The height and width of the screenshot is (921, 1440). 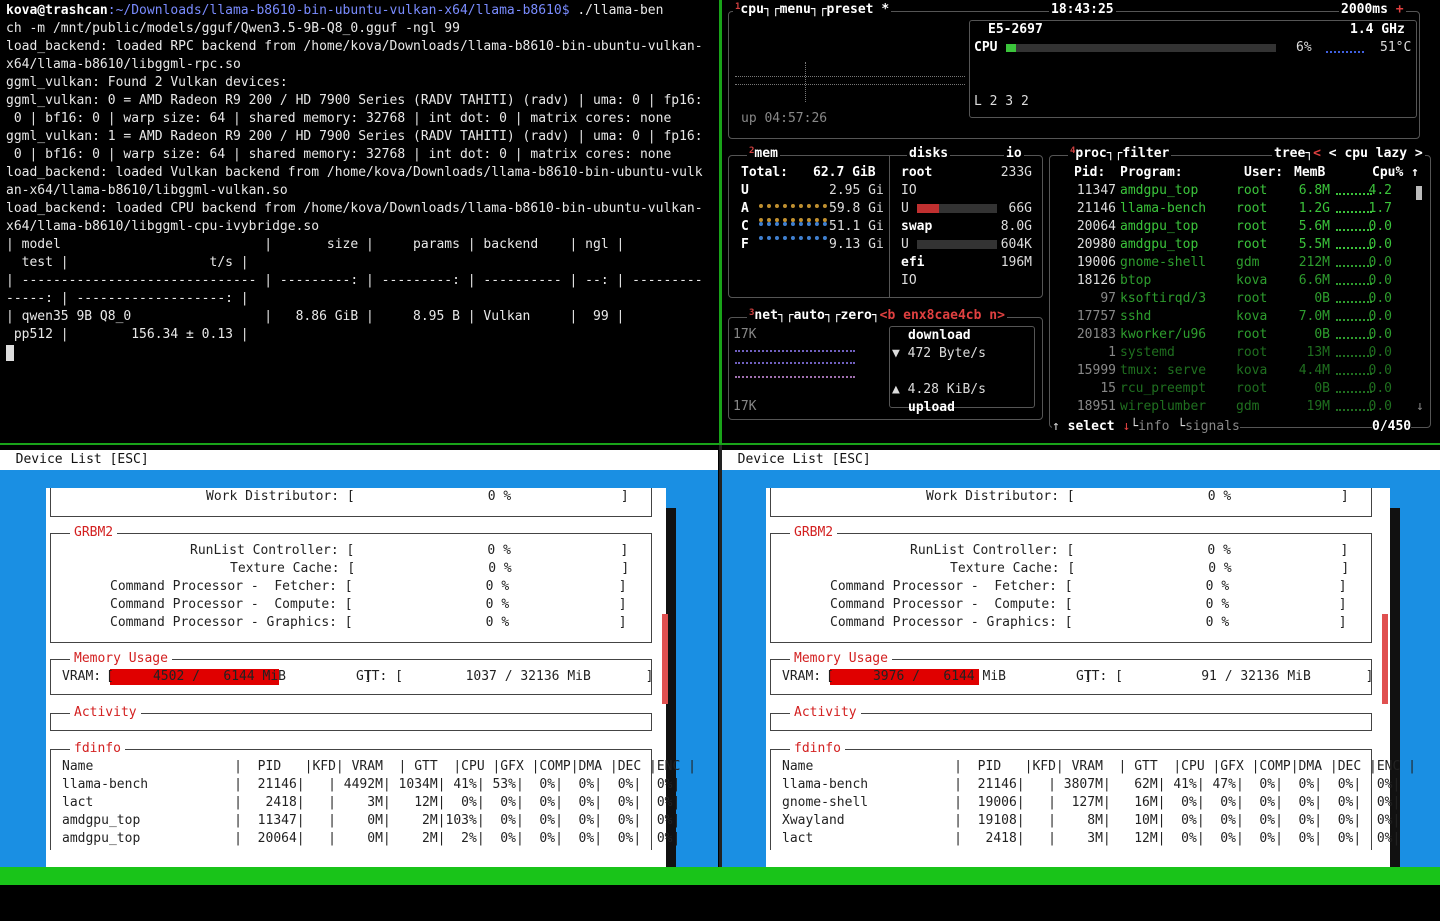 What do you see at coordinates (1314, 280) in the screenshot?
I see `process-mem: 6.6M` at bounding box center [1314, 280].